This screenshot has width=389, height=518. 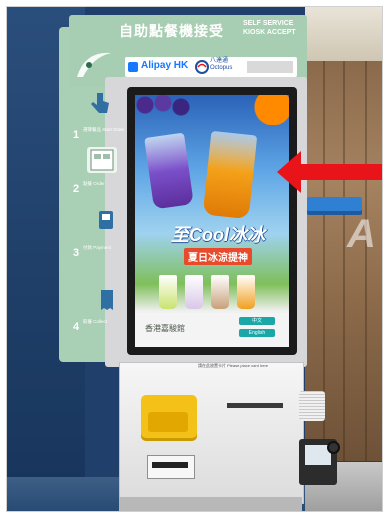 I want to click on side-tray, so click(x=334, y=204).